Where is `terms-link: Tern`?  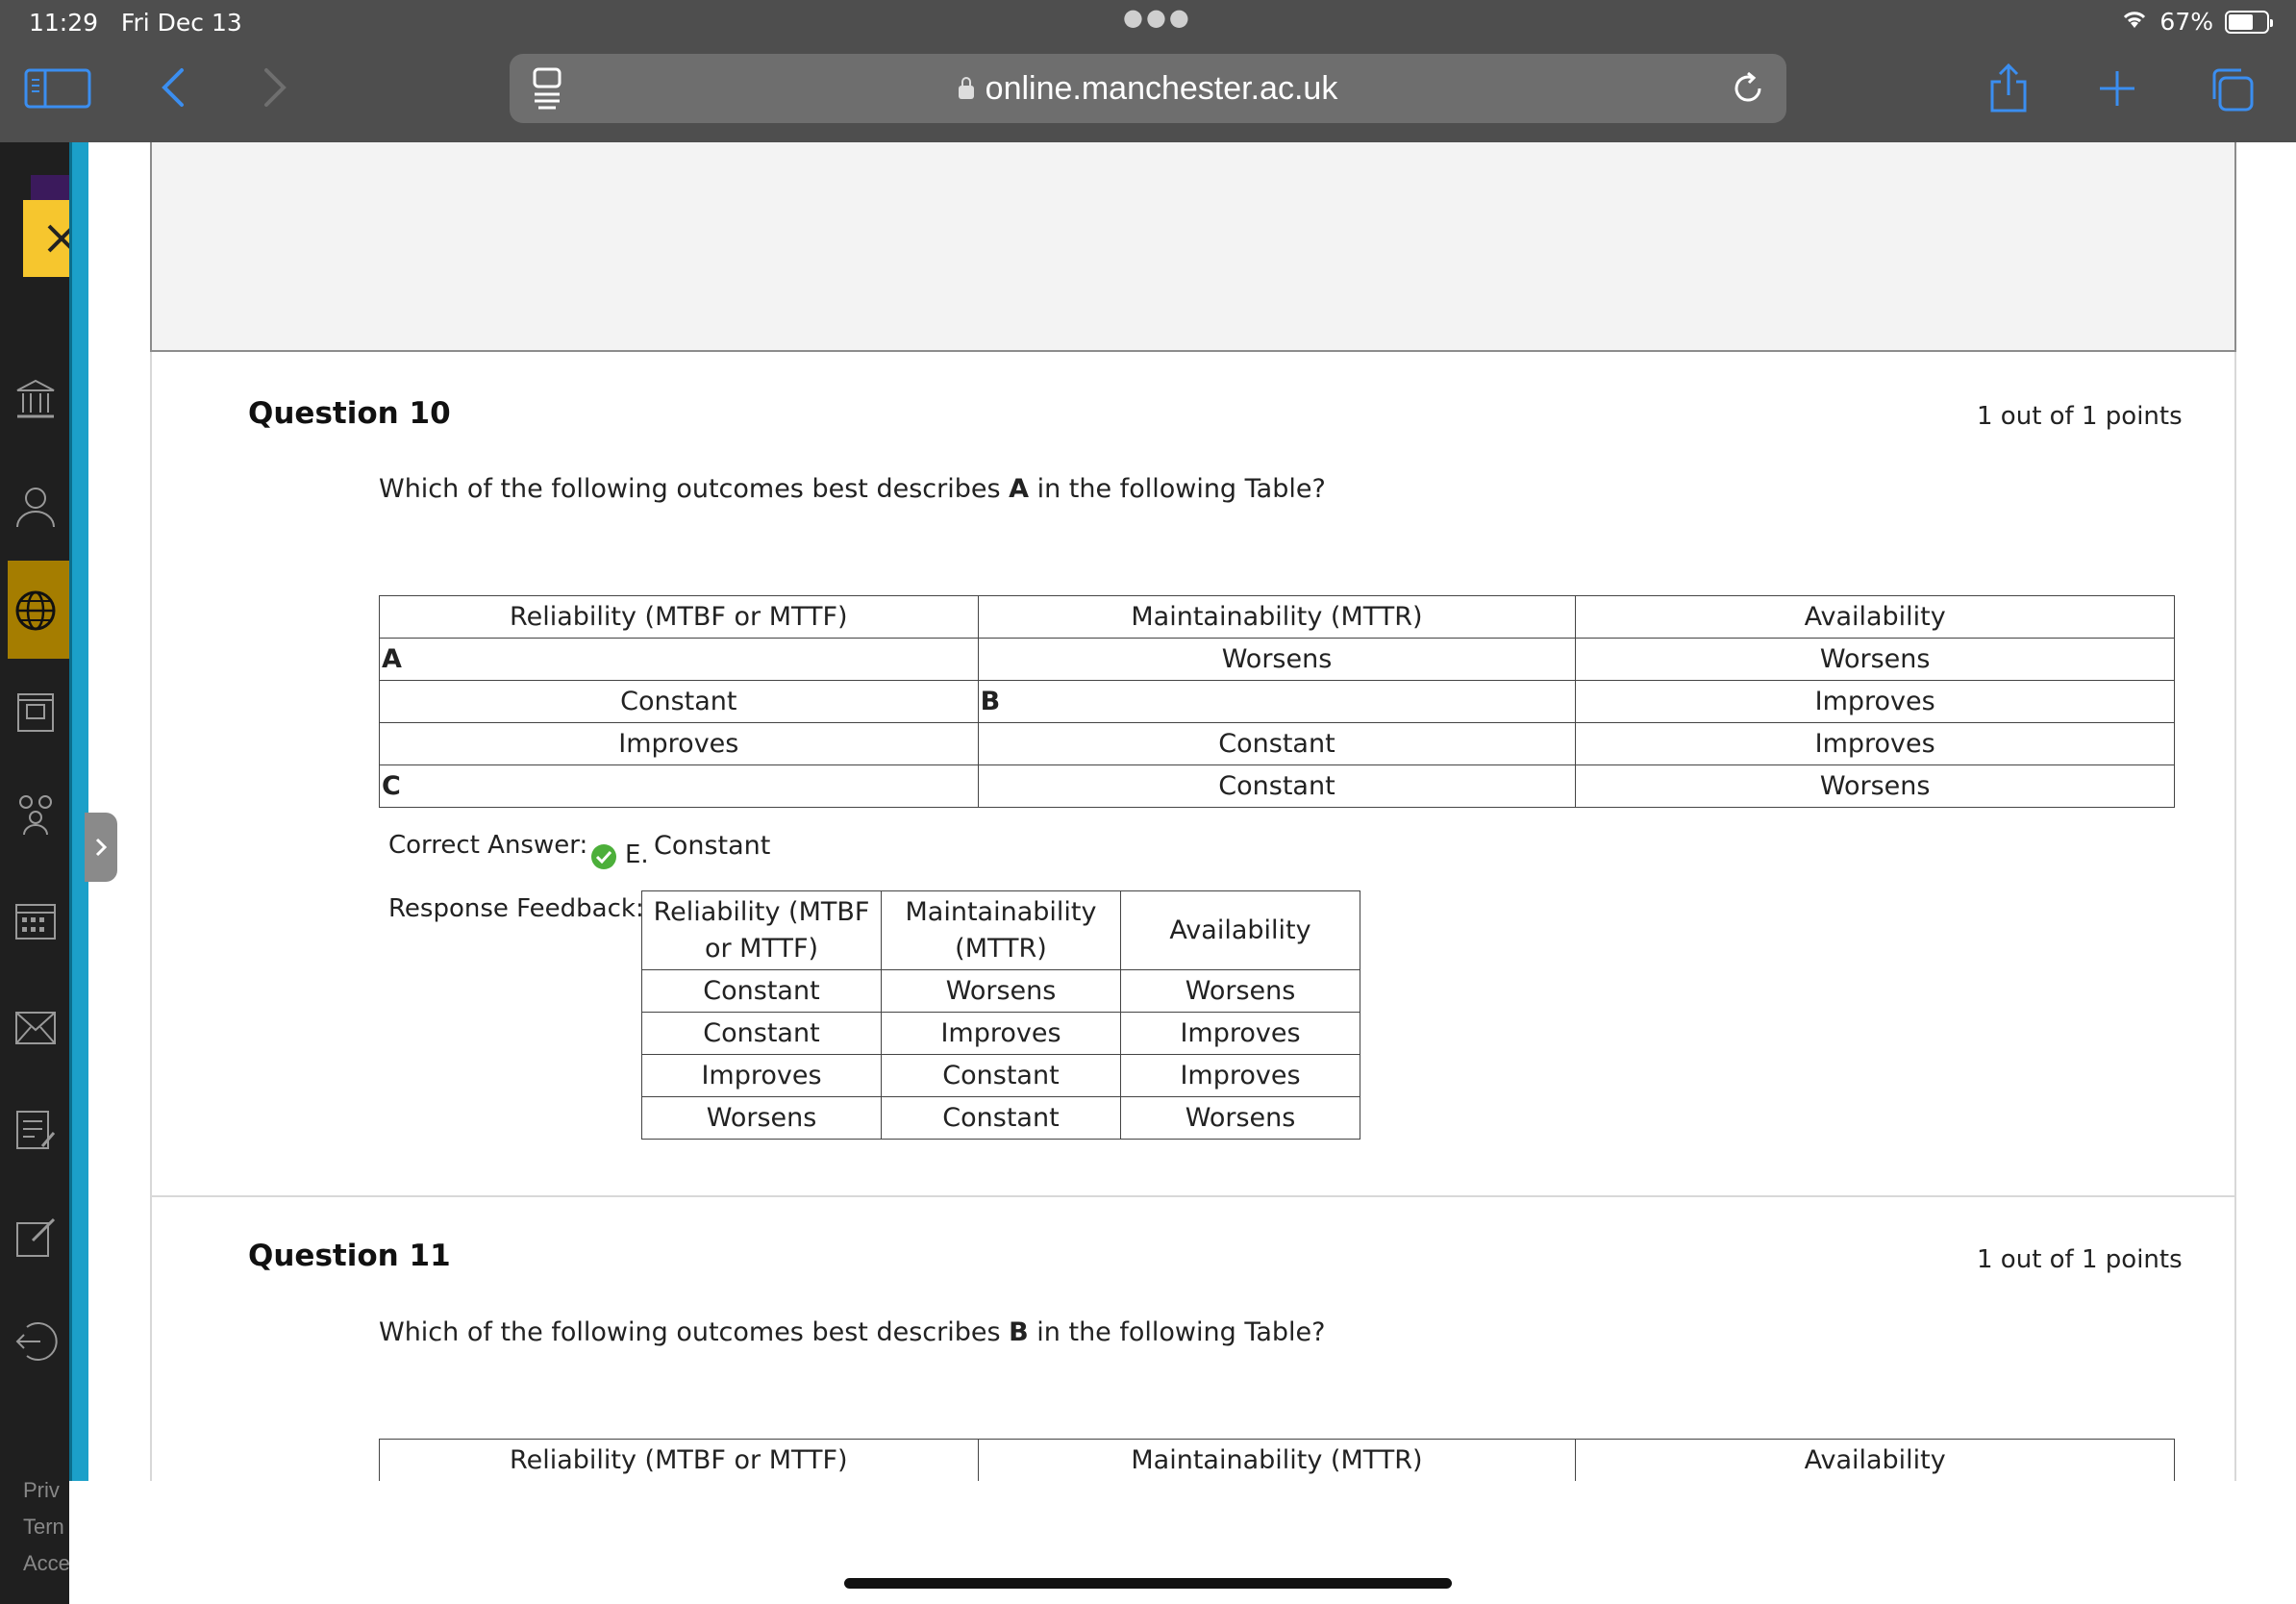
terms-link: Tern is located at coordinates (43, 1527).